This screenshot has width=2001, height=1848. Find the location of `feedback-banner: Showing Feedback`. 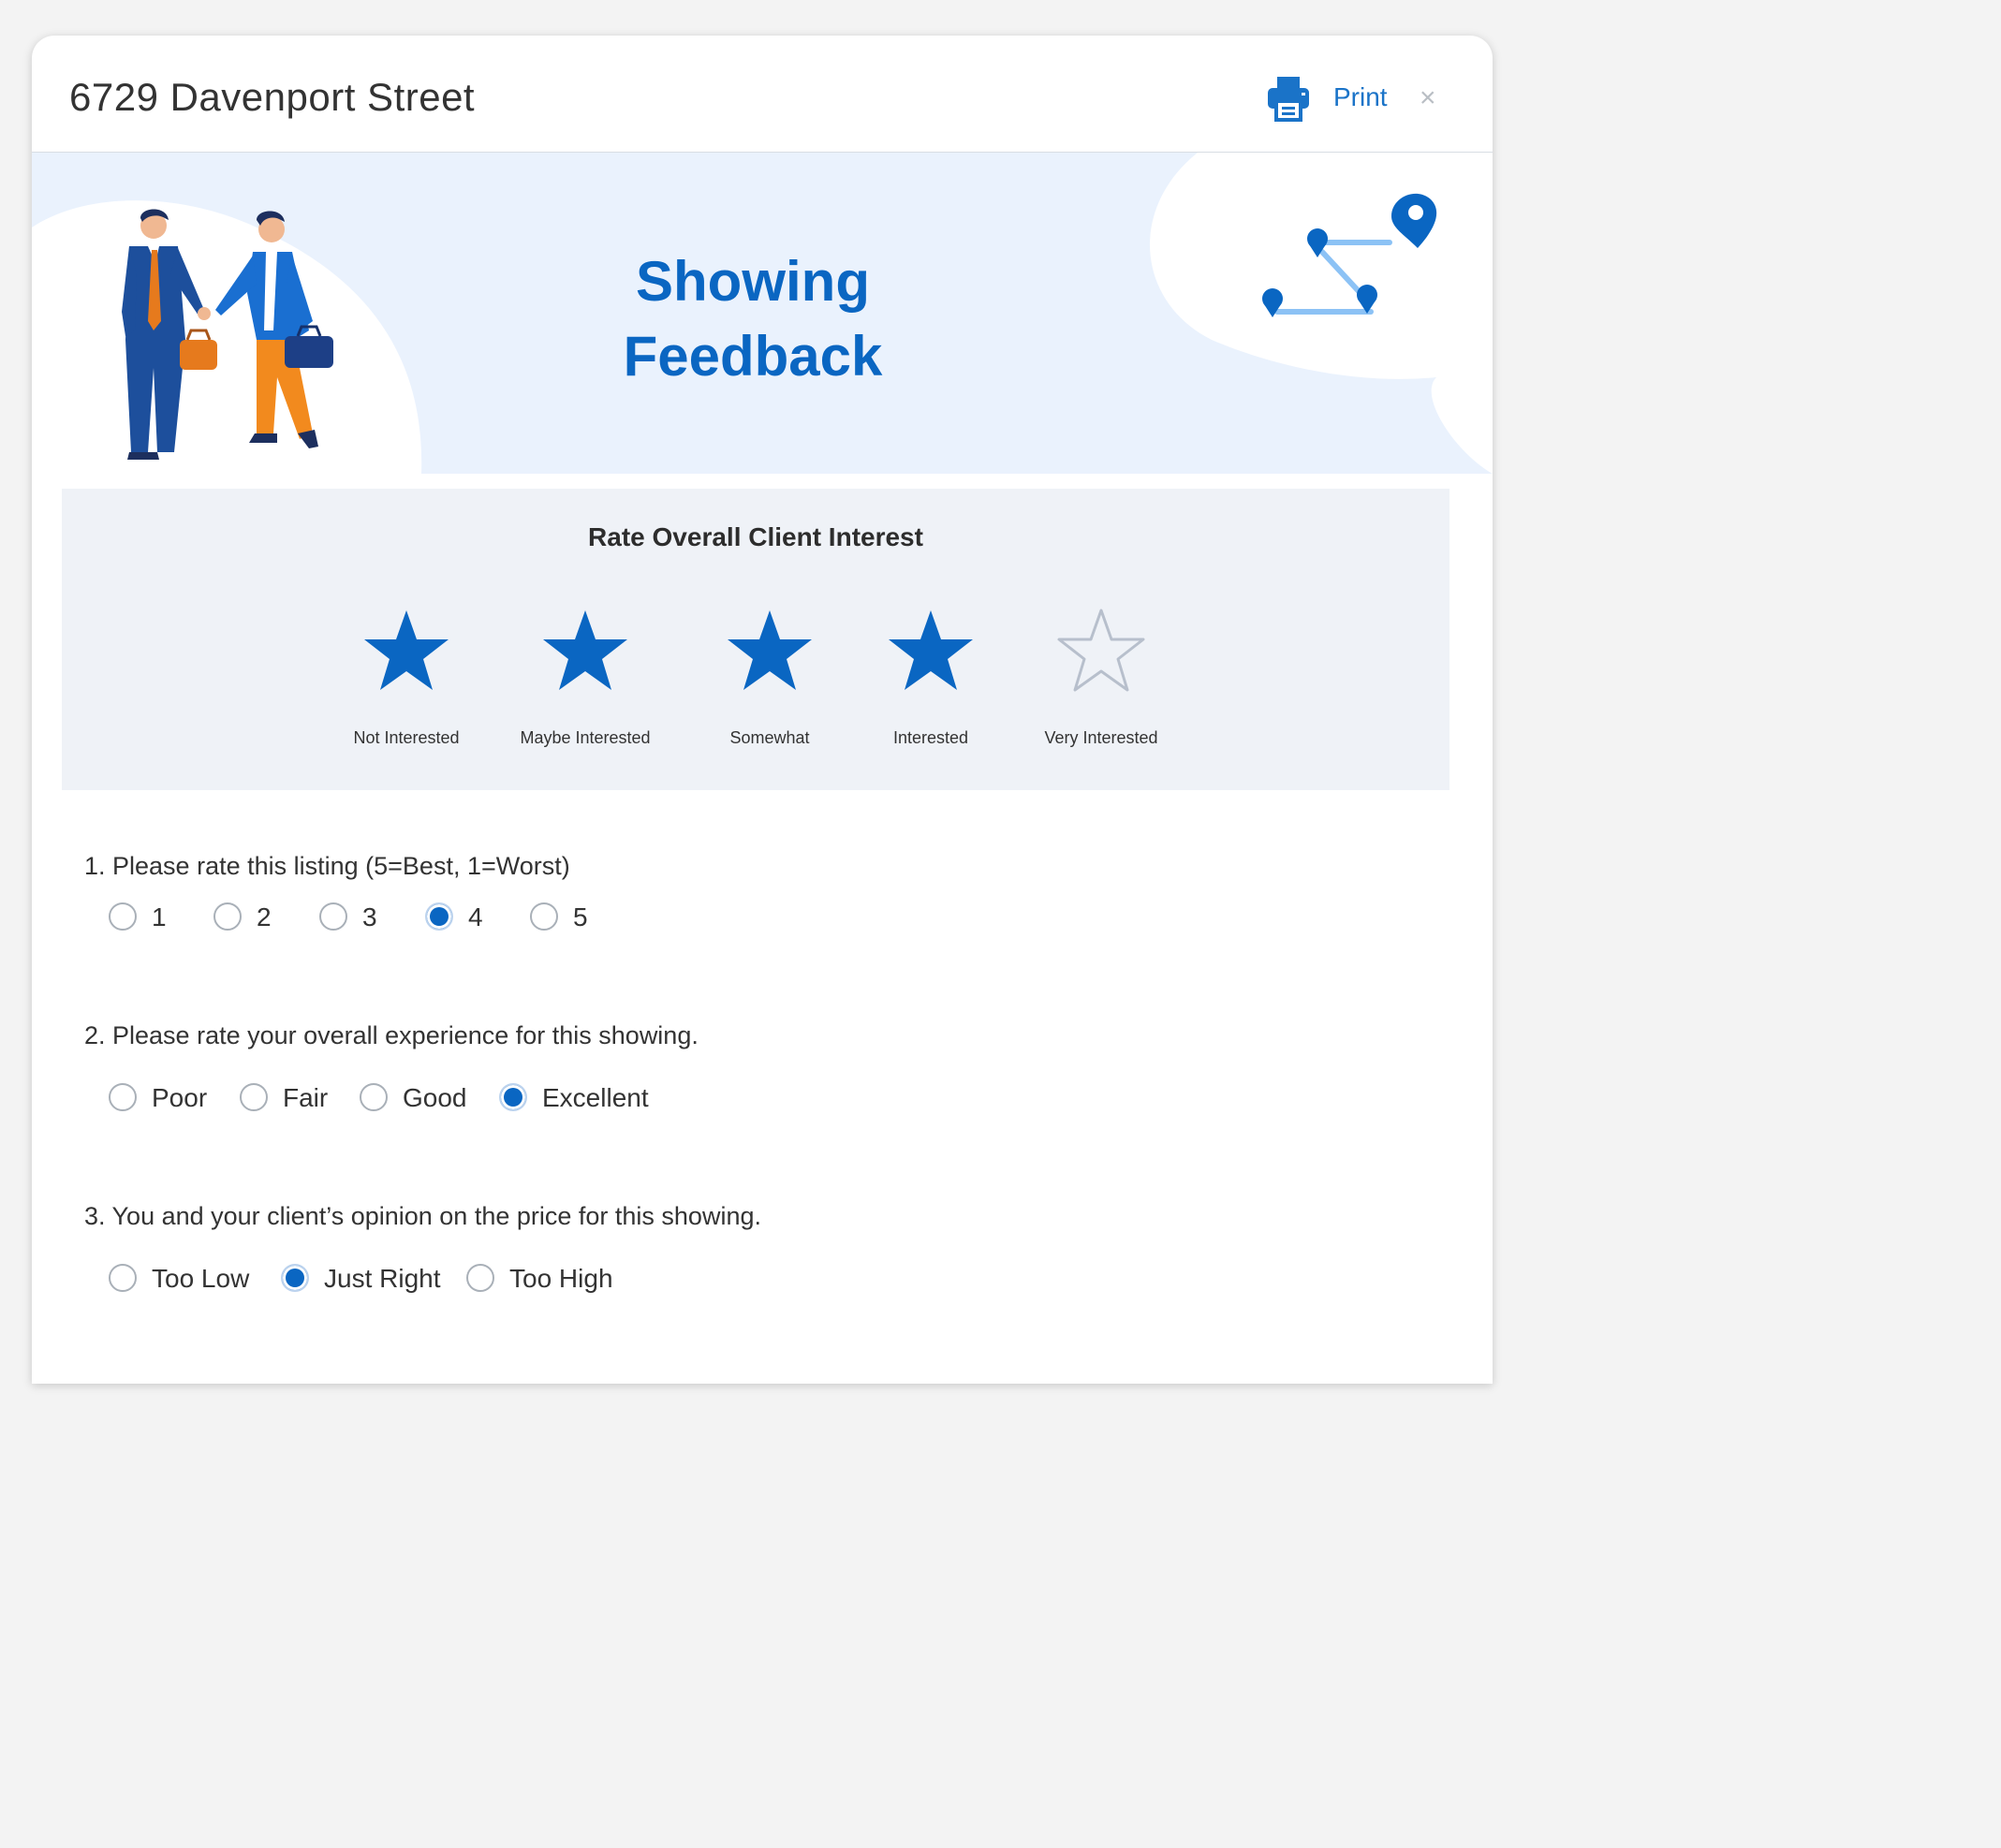

feedback-banner: Showing Feedback is located at coordinates (762, 313).